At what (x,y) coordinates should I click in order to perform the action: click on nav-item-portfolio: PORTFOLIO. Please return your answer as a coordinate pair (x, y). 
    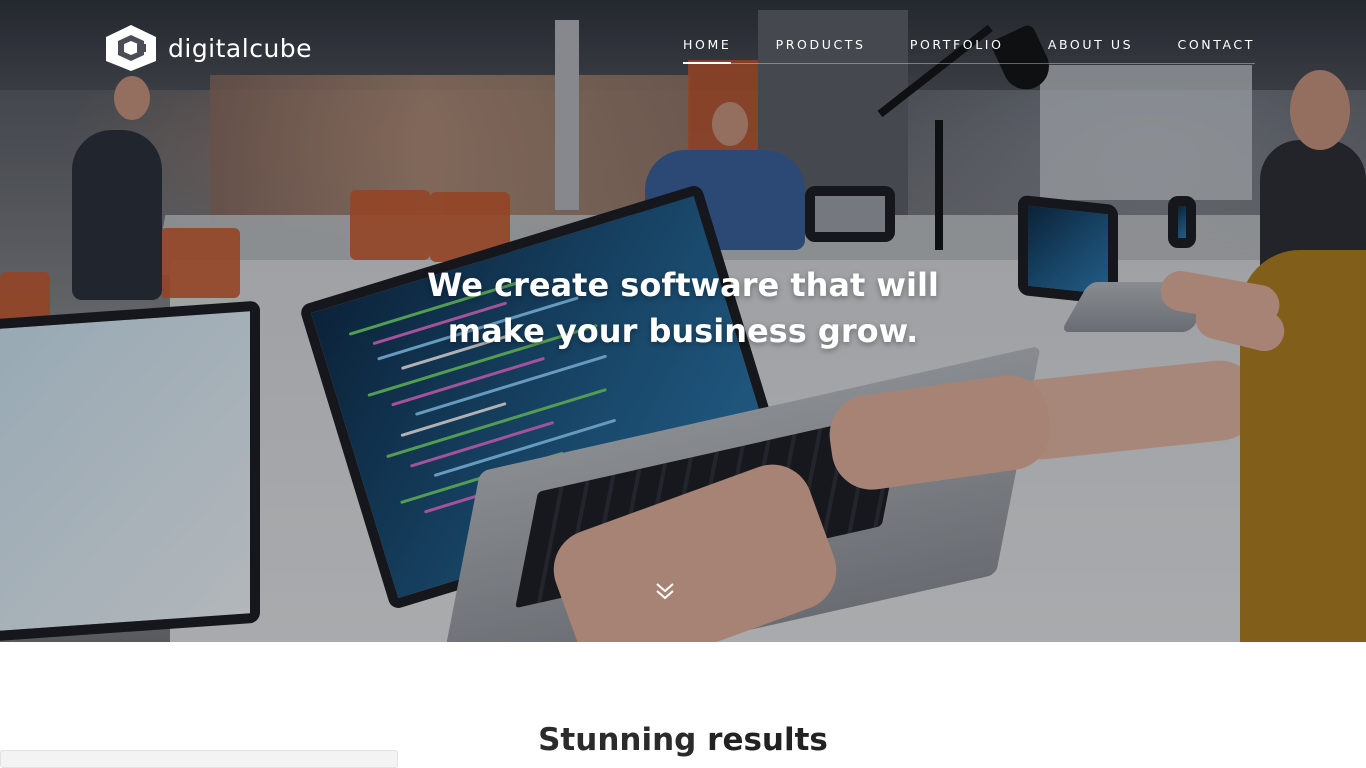
    Looking at the image, I should click on (957, 50).